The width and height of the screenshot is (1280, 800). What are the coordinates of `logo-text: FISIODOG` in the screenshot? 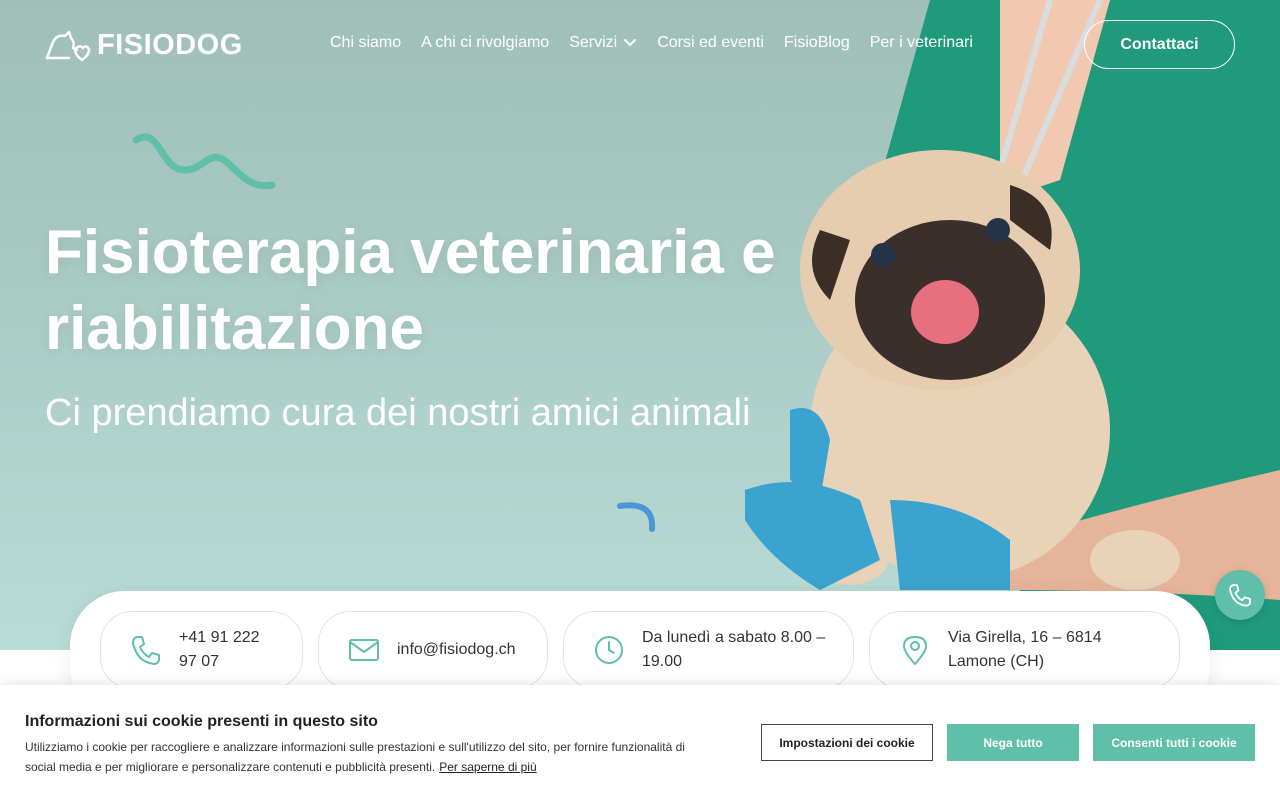 It's located at (170, 44).